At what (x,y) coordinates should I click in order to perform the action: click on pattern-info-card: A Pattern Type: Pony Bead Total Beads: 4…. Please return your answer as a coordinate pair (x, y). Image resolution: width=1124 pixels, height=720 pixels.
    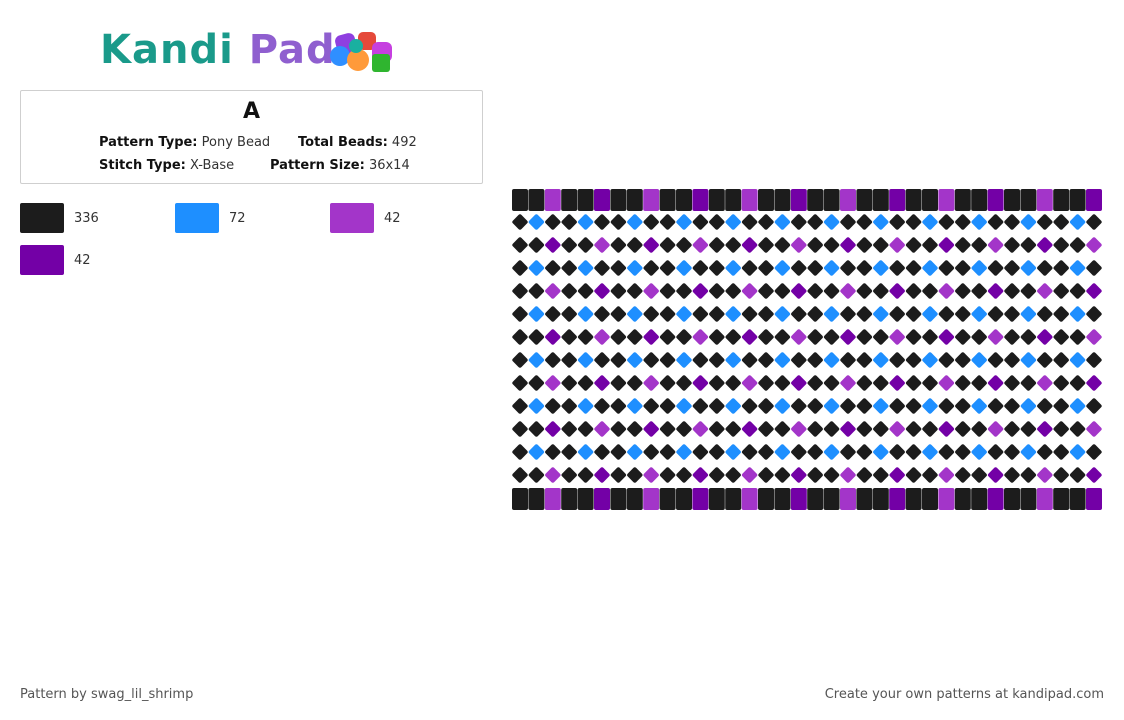
    Looking at the image, I should click on (251, 137).